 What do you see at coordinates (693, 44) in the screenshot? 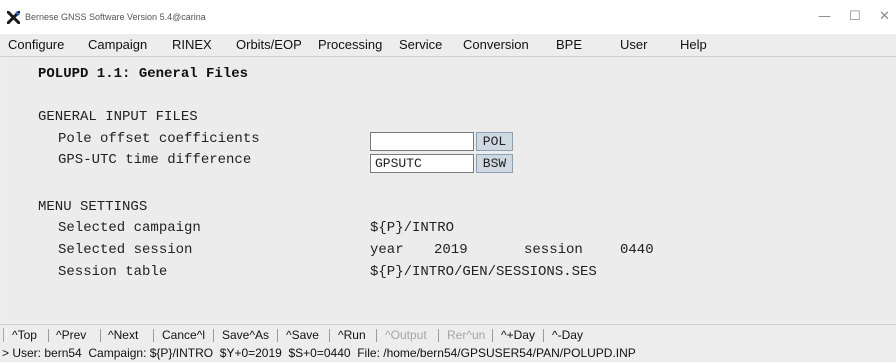
I see `menu-help: Help` at bounding box center [693, 44].